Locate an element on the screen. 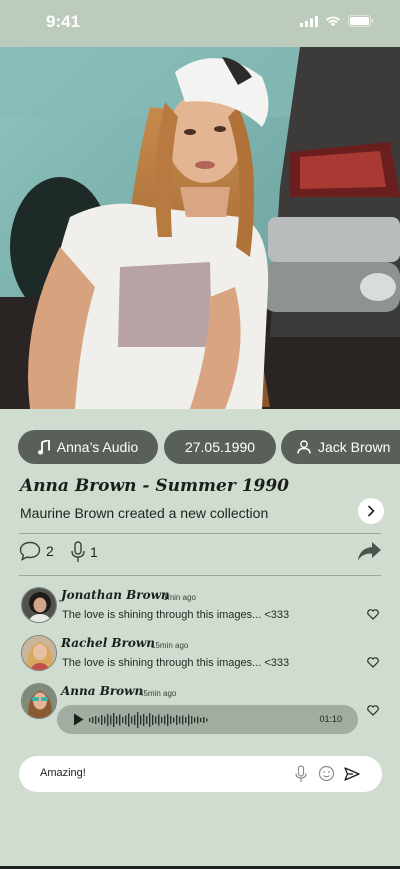  emoji-icon is located at coordinates (326, 773).